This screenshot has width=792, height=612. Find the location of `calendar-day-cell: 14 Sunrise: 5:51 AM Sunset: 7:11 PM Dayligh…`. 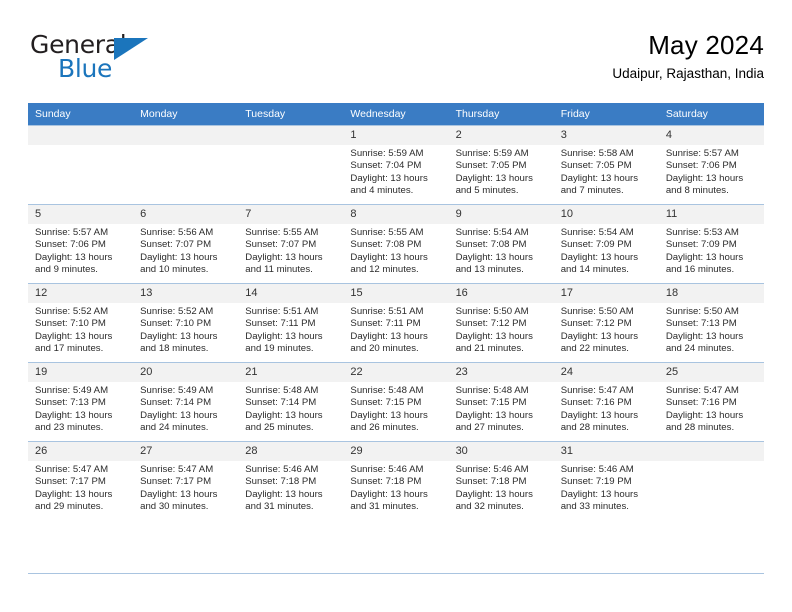

calendar-day-cell: 14 Sunrise: 5:51 AM Sunset: 7:11 PM Dayligh… is located at coordinates (291, 323).